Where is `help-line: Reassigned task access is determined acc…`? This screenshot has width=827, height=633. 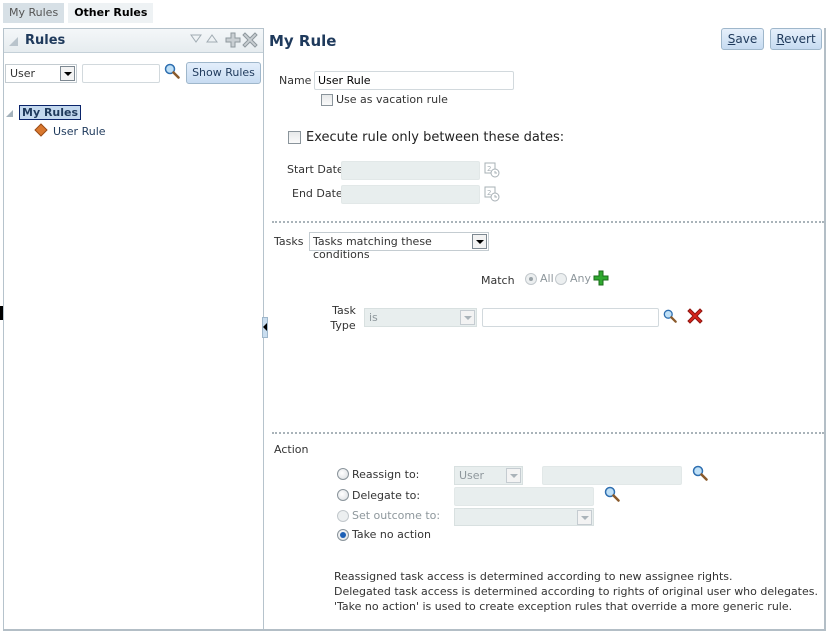
help-line: Reassigned task access is determined acc… is located at coordinates (533, 576).